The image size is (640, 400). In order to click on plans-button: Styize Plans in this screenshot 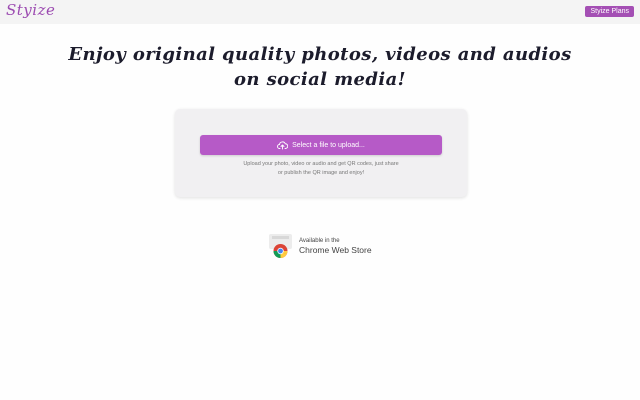, I will do `click(609, 11)`.